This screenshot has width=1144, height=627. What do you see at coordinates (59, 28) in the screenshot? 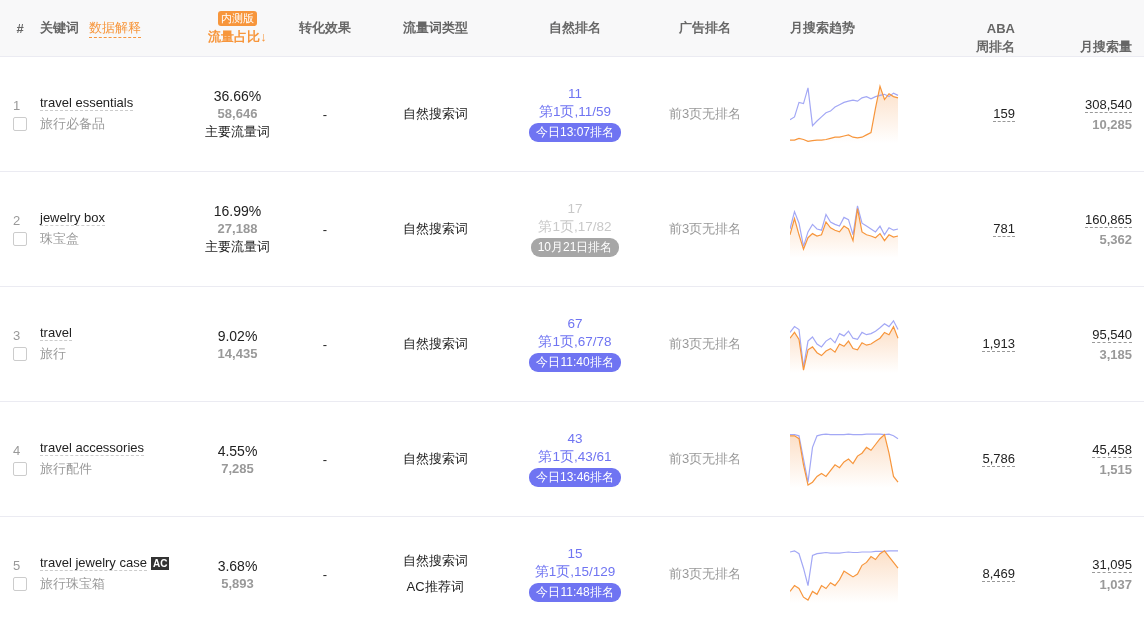
I see `column-header: 关键词` at bounding box center [59, 28].